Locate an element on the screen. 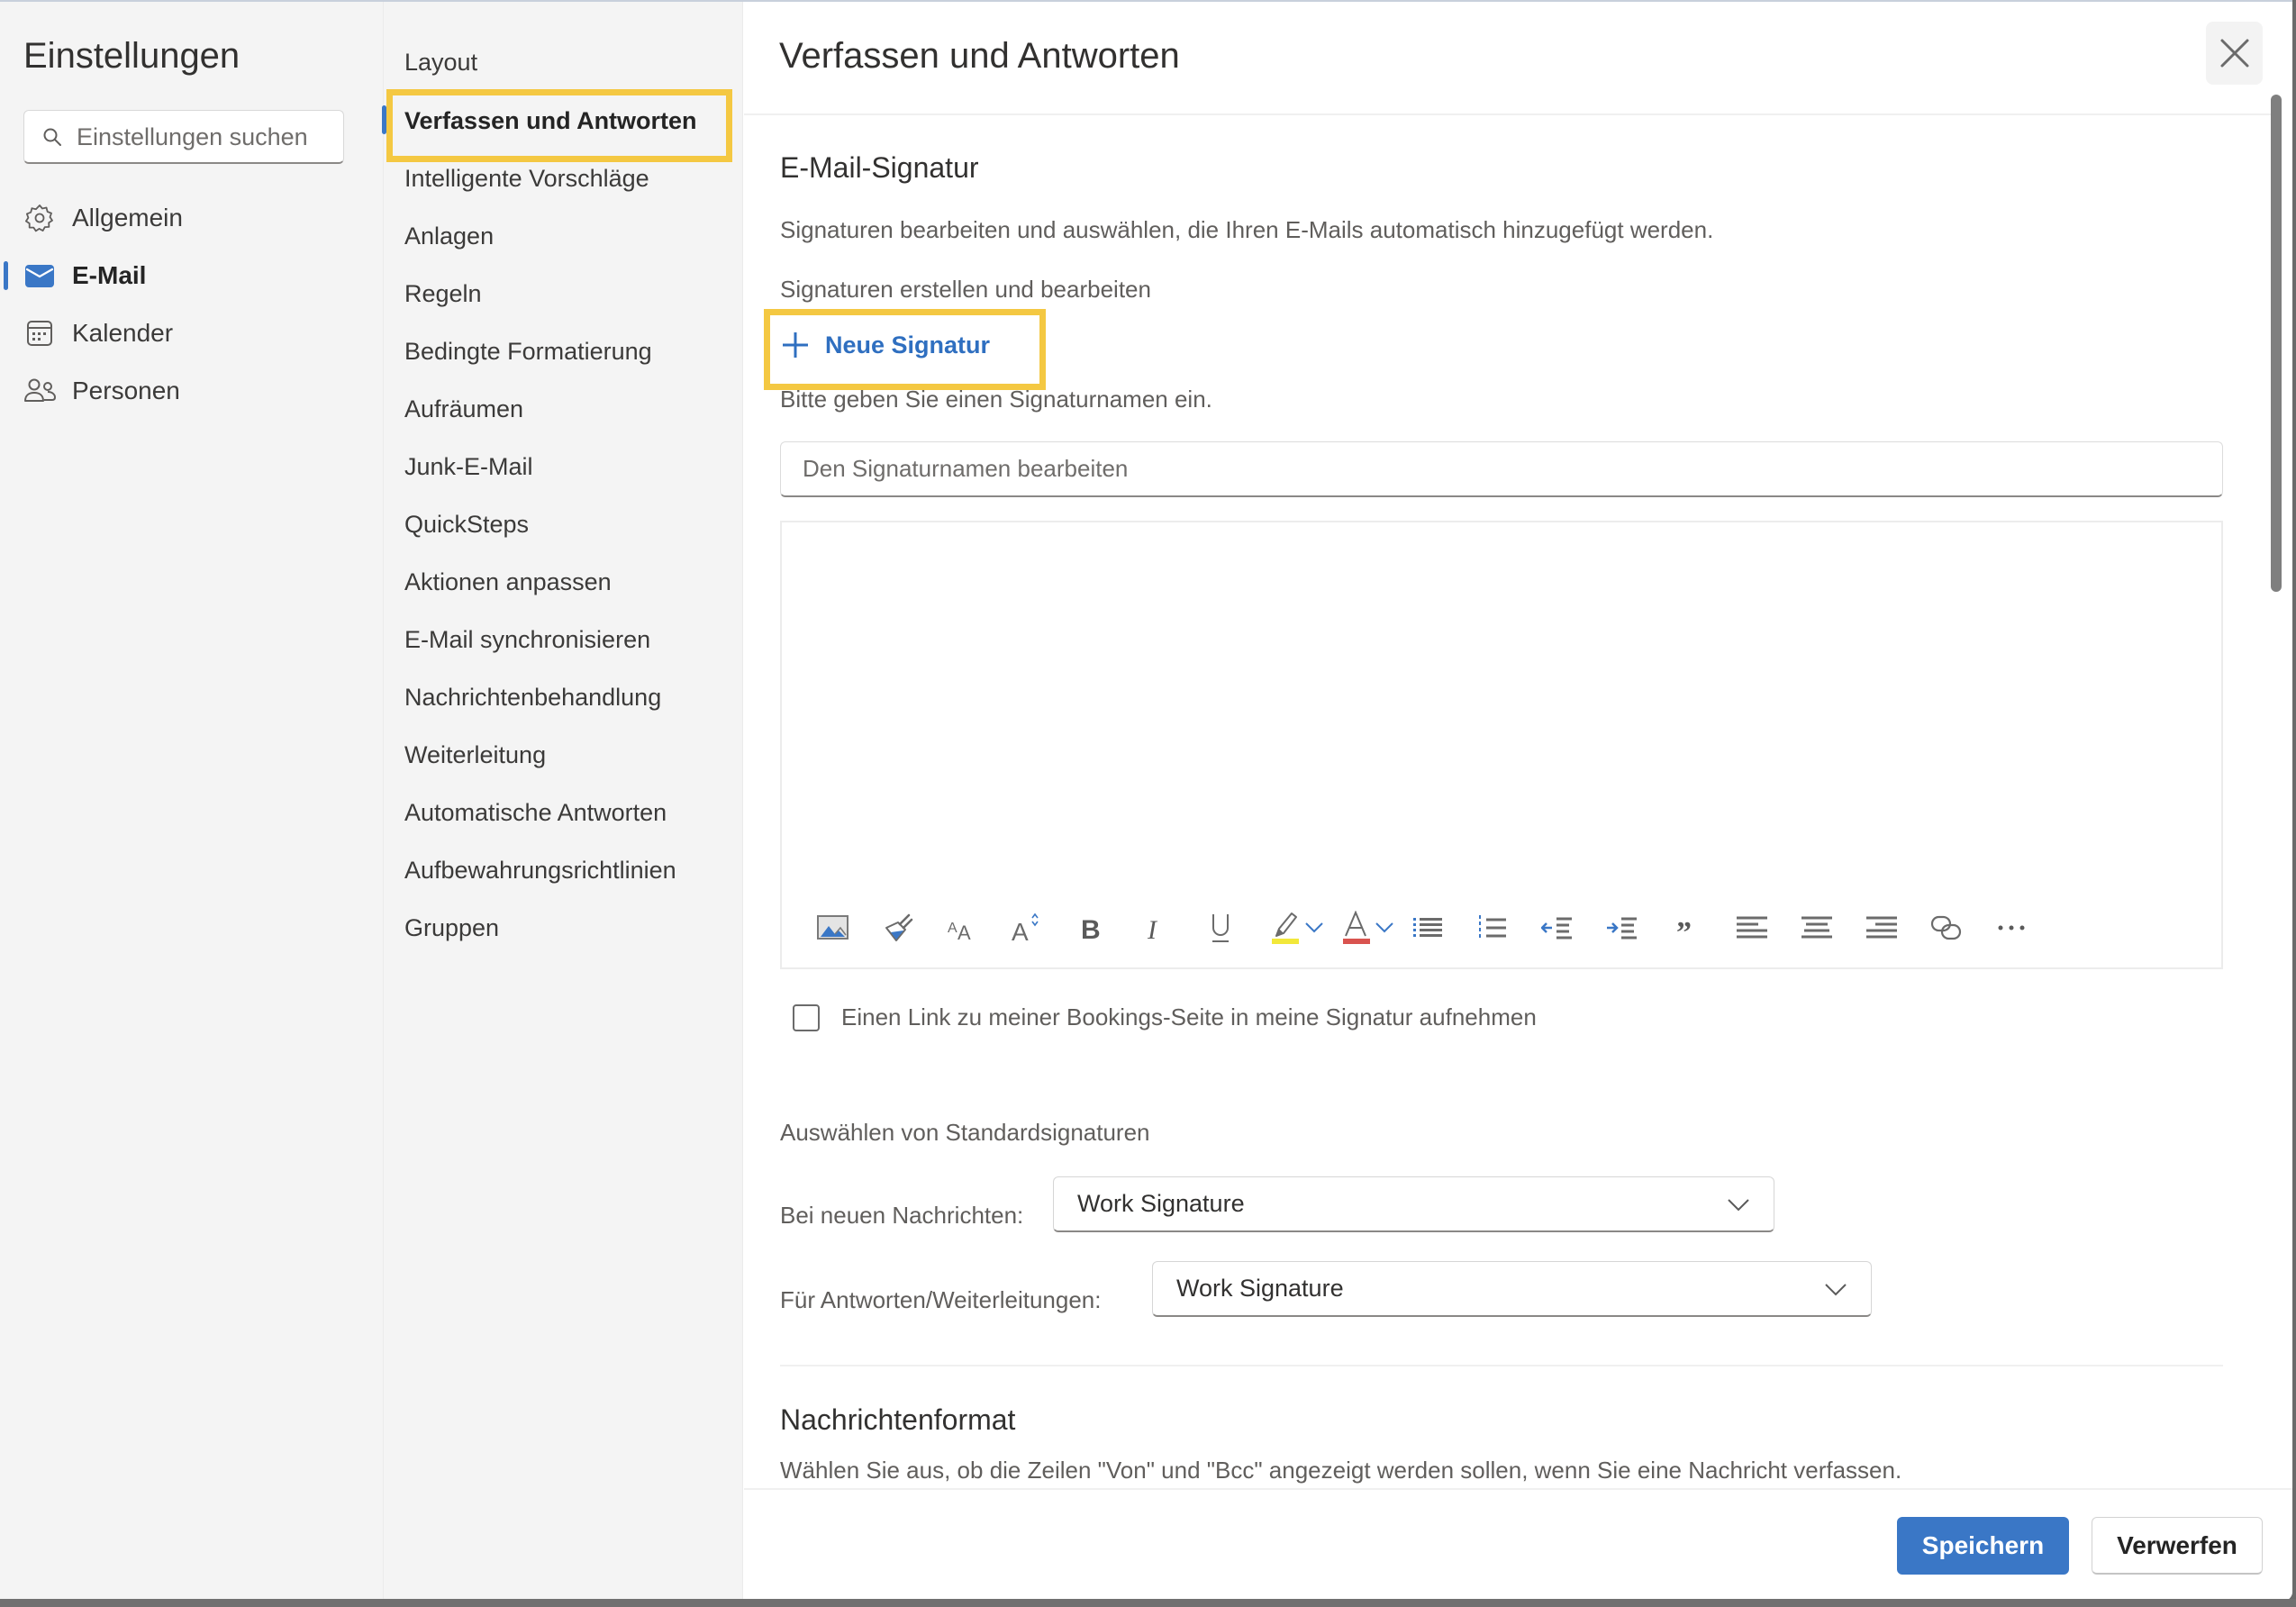 This screenshot has height=1607, width=2296. more-icon is located at coordinates (2011, 928).